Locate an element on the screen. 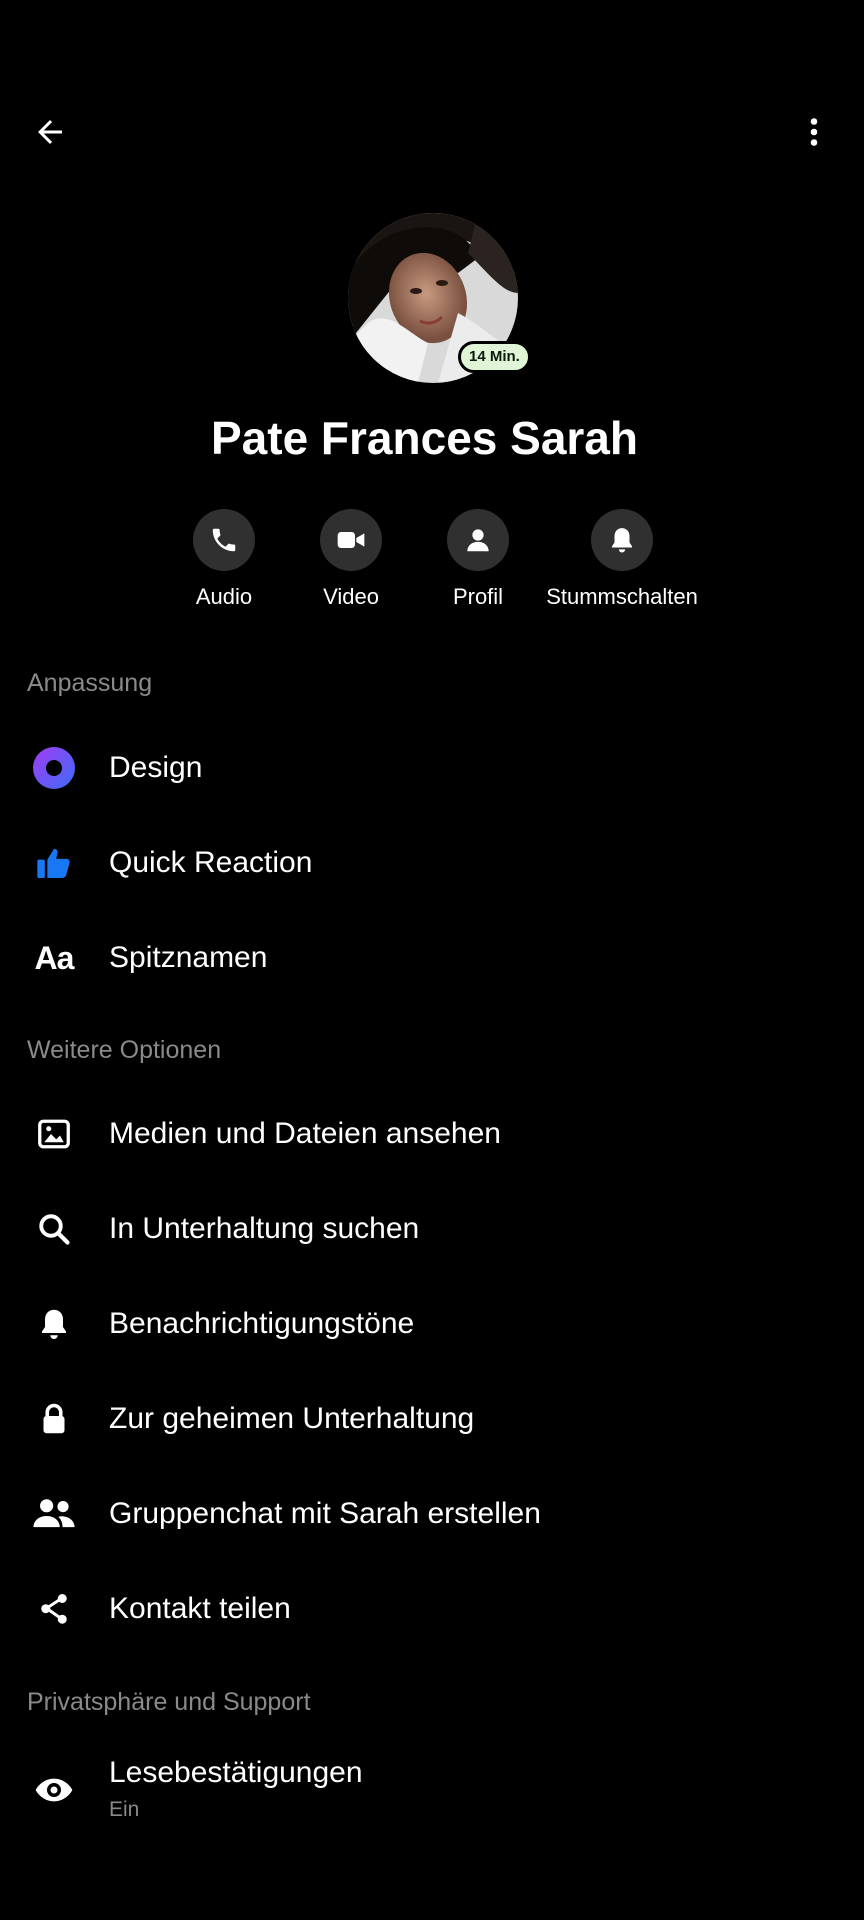  menu-item-notification-sounds: Benachrichtigungstöne is located at coordinates (432, 1323).